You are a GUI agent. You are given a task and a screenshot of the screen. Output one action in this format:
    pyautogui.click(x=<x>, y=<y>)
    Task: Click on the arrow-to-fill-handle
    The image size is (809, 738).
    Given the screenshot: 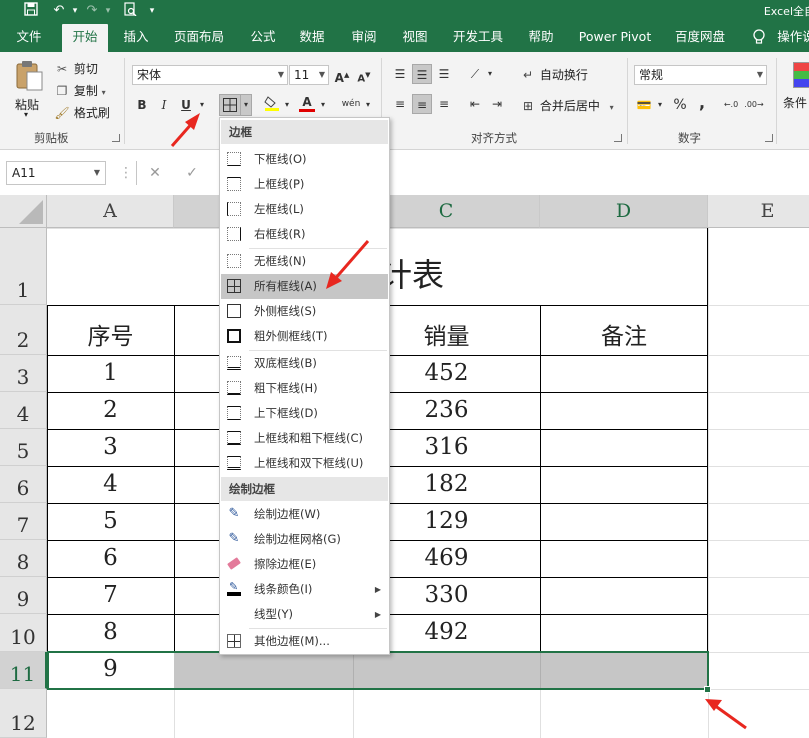 What is the action you would take?
    pyautogui.click(x=726, y=714)
    